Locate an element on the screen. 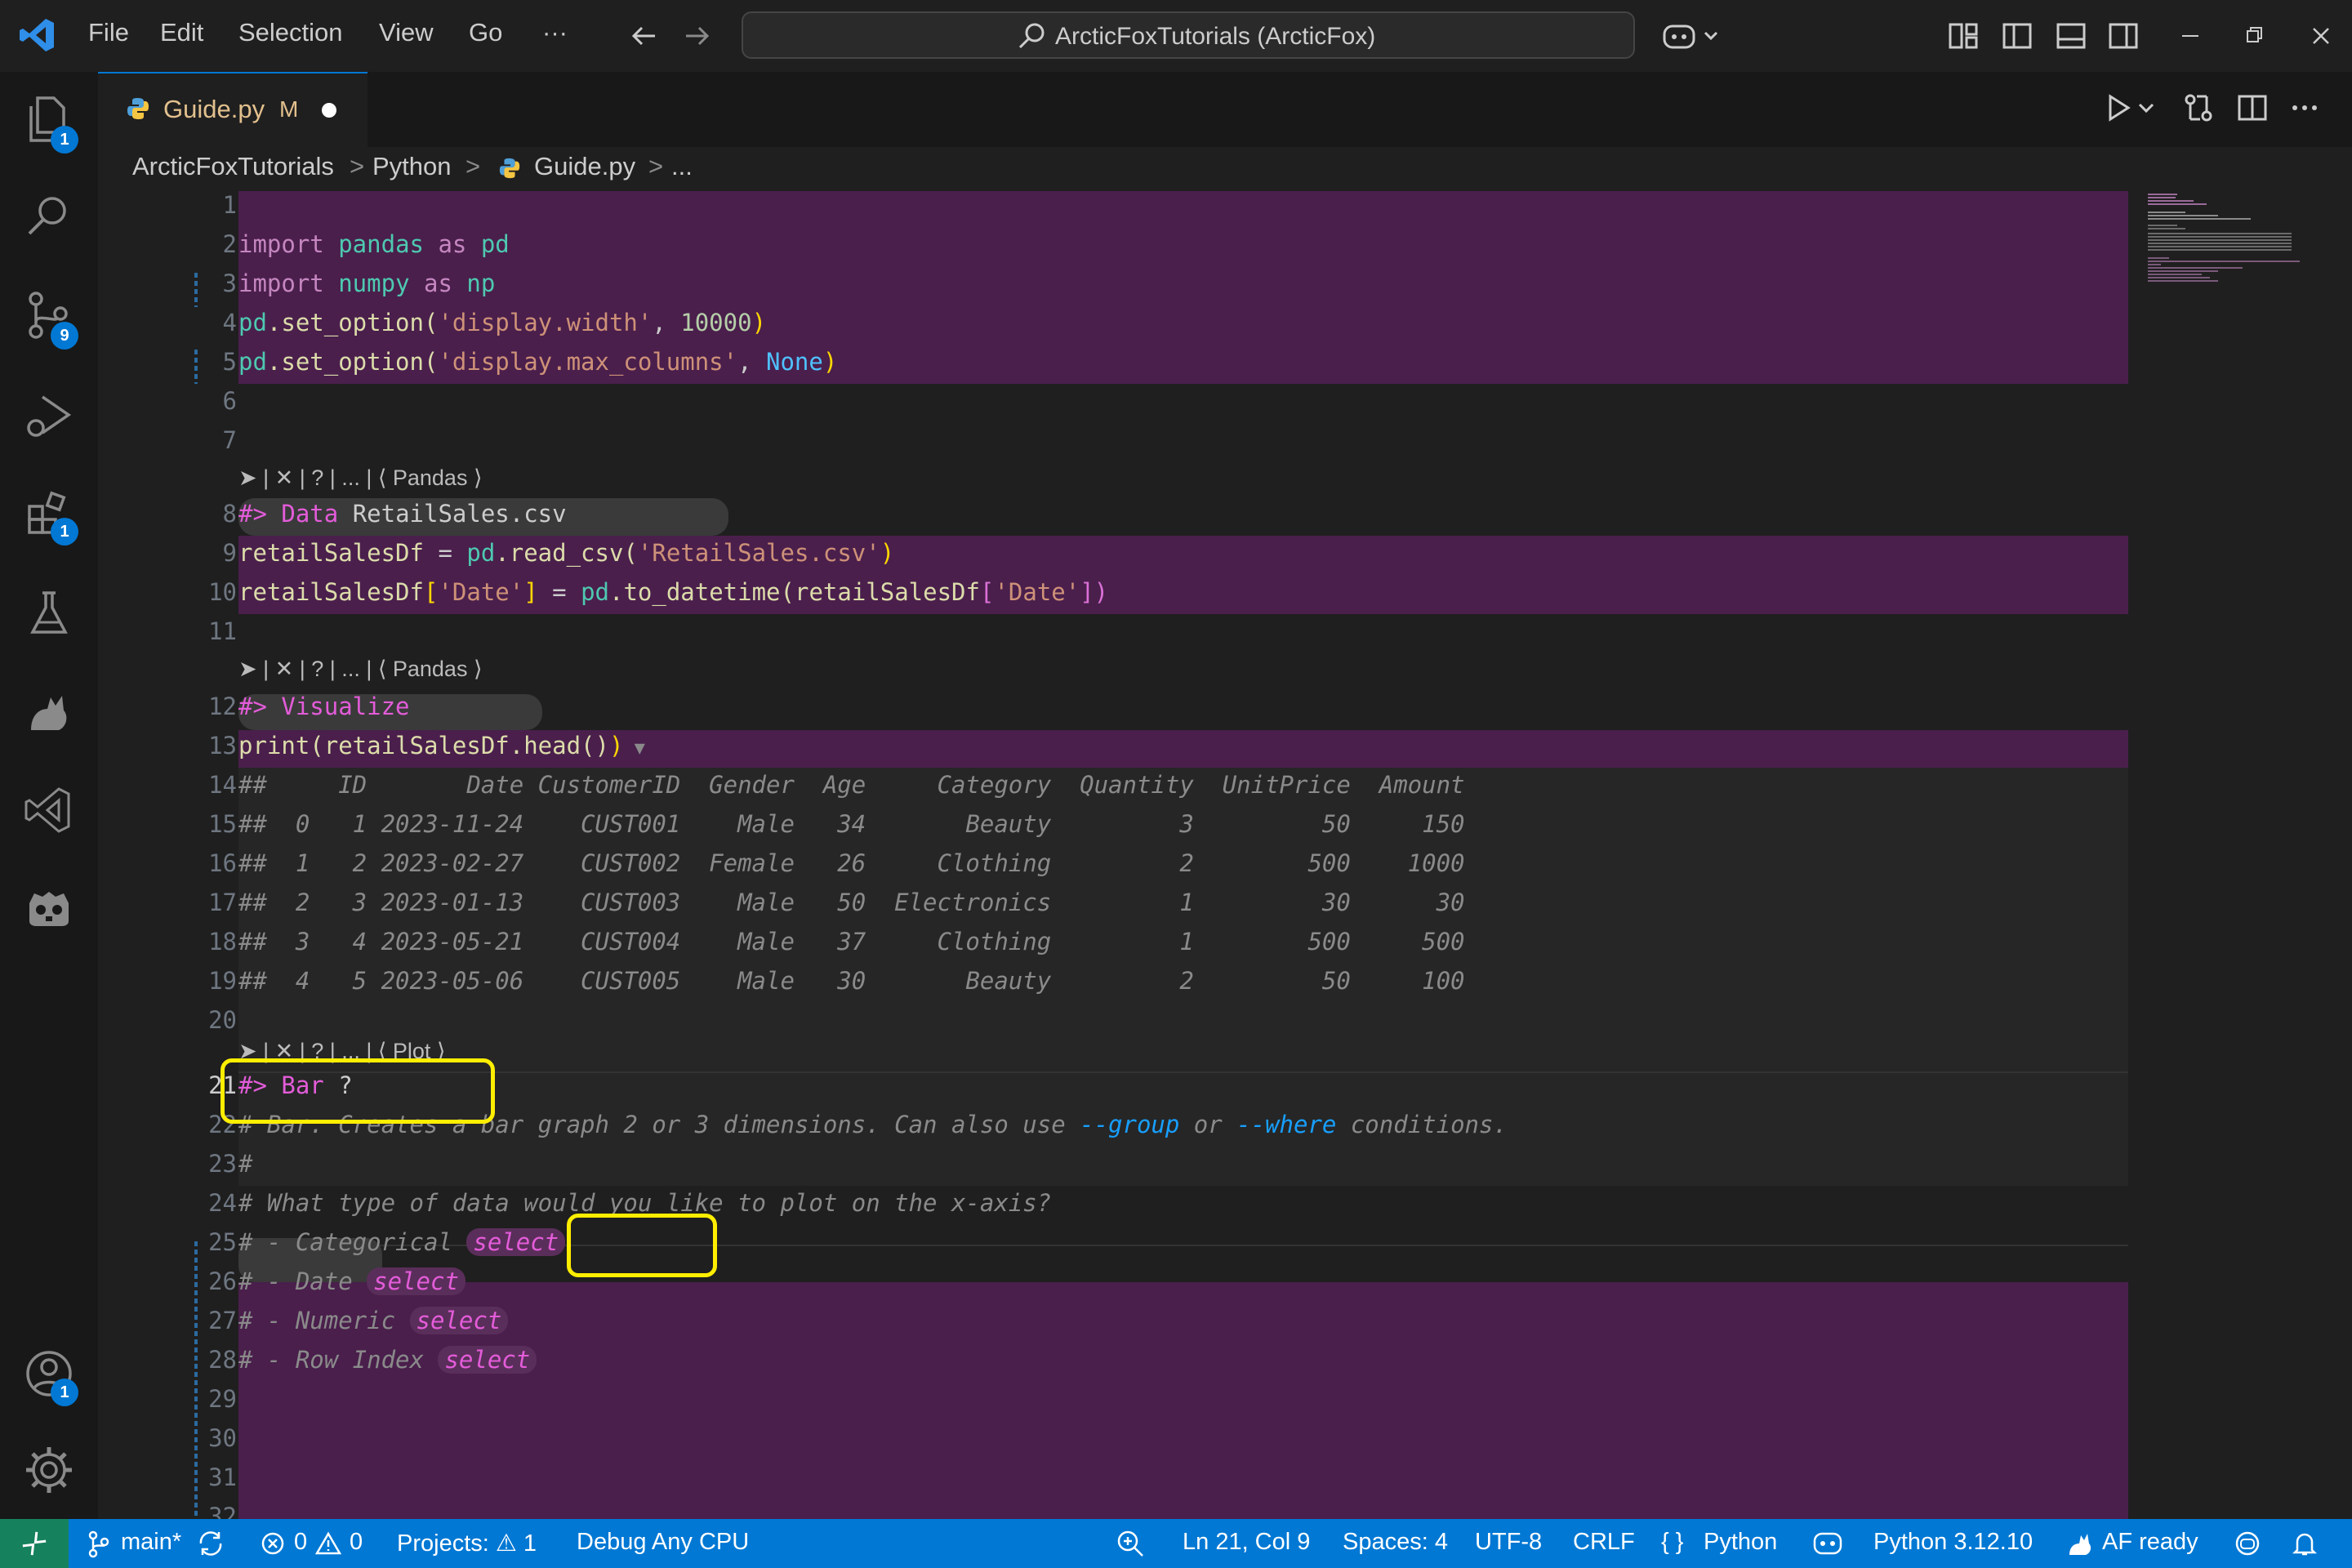 The height and width of the screenshot is (1568, 2352). command-center-search: ArcticFoxTutorials (ArcticFox) is located at coordinates (1188, 35).